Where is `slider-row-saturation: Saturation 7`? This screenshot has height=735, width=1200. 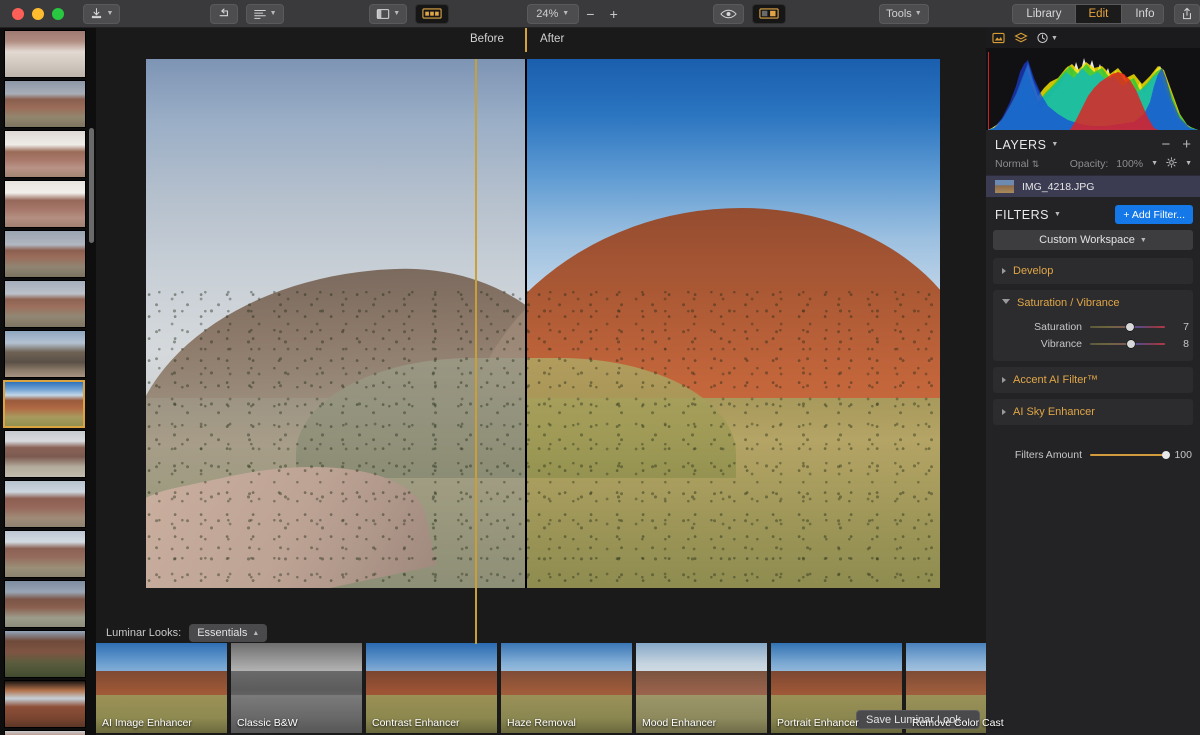
slider-row-saturation: Saturation 7 is located at coordinates (1093, 326).